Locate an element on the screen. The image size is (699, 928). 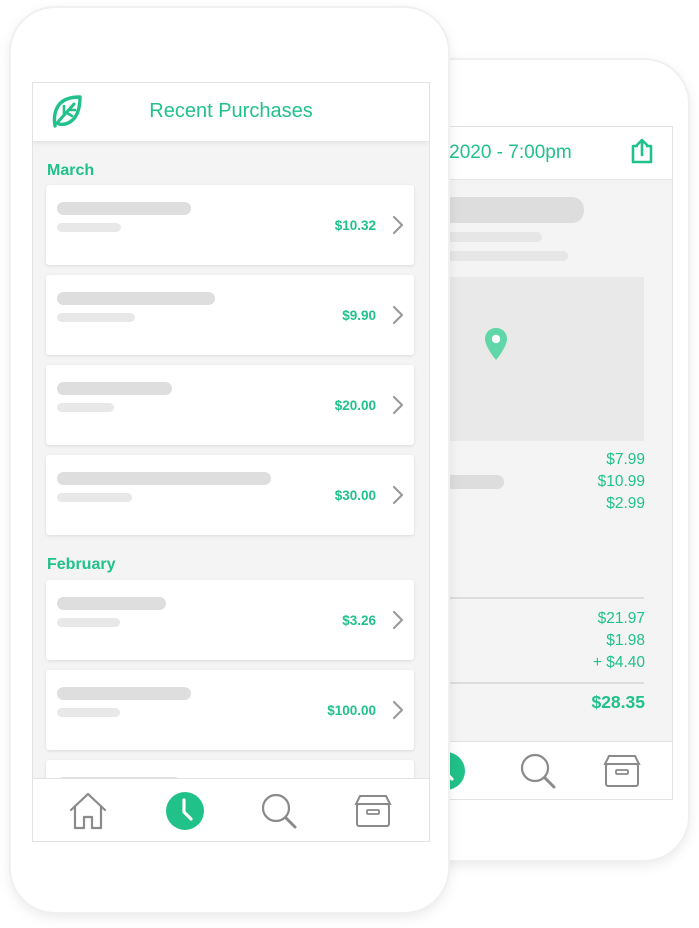
purchase-amount: $3.26 is located at coordinates (359, 620).